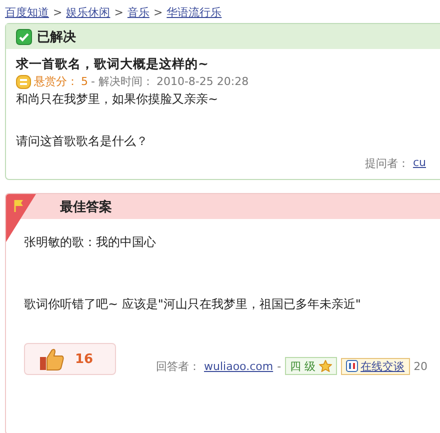 This screenshot has height=433, width=440. Describe the element at coordinates (202, 82) in the screenshot. I see `resolved-time: 2010-8-25 20:28` at that location.